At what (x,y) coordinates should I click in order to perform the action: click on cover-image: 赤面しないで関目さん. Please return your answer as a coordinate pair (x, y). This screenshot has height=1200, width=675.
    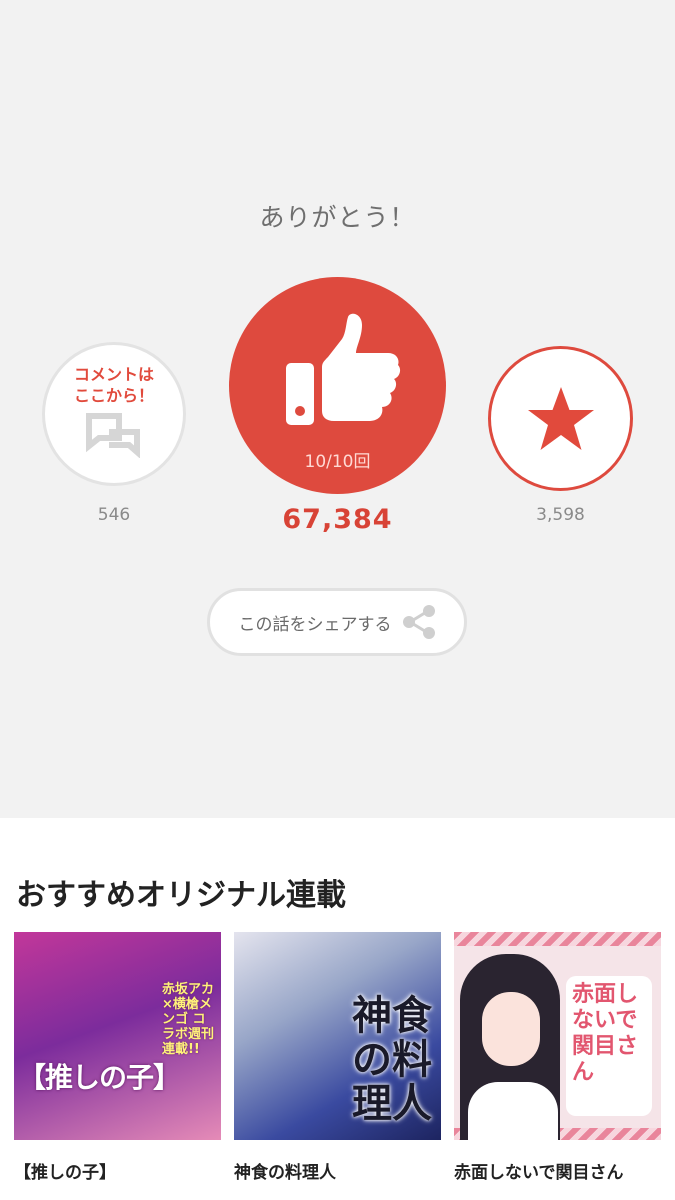
    Looking at the image, I should click on (557, 1036).